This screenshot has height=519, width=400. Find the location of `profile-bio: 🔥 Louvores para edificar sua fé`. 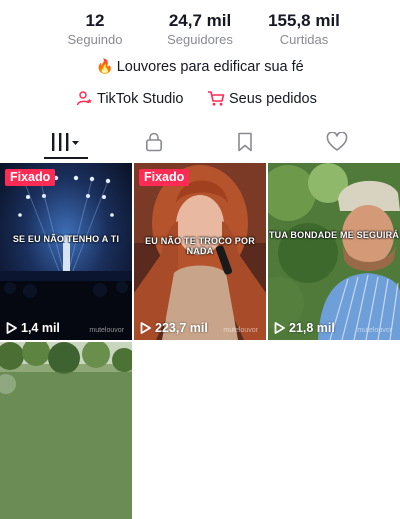

profile-bio: 🔥 Louvores para edificar sua fé is located at coordinates (200, 66).